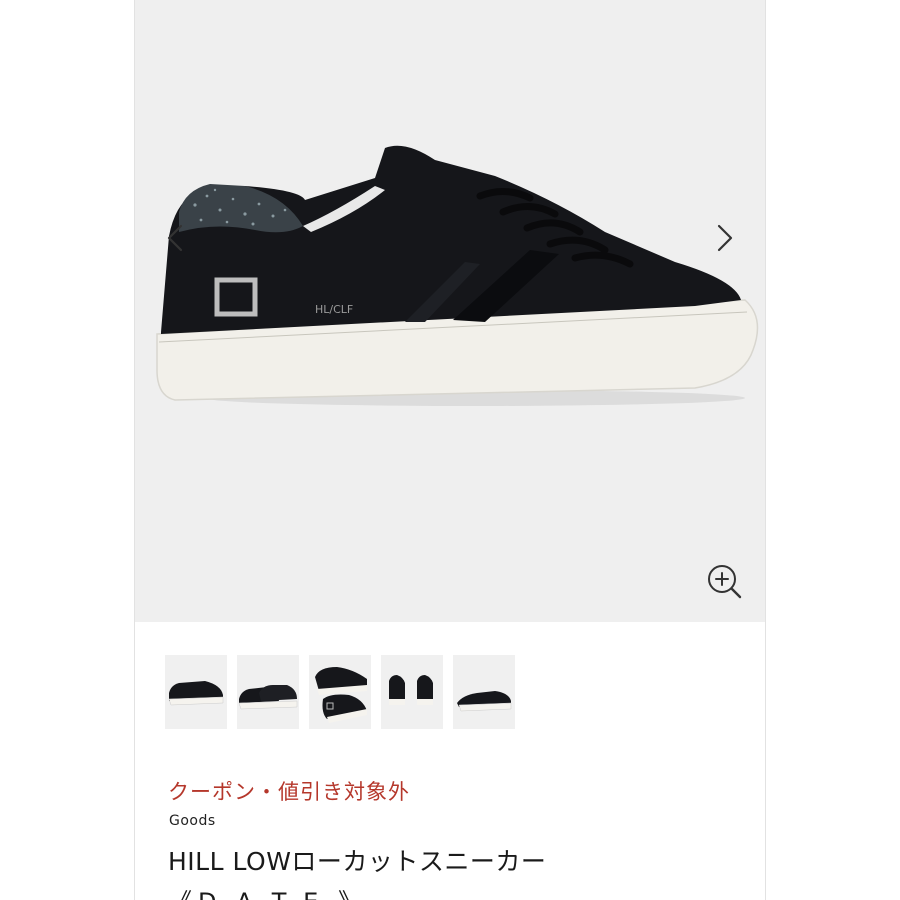 Image resolution: width=900 pixels, height=900 pixels. I want to click on product-title: HILL LOWローカットスニーカー, so click(357, 861).